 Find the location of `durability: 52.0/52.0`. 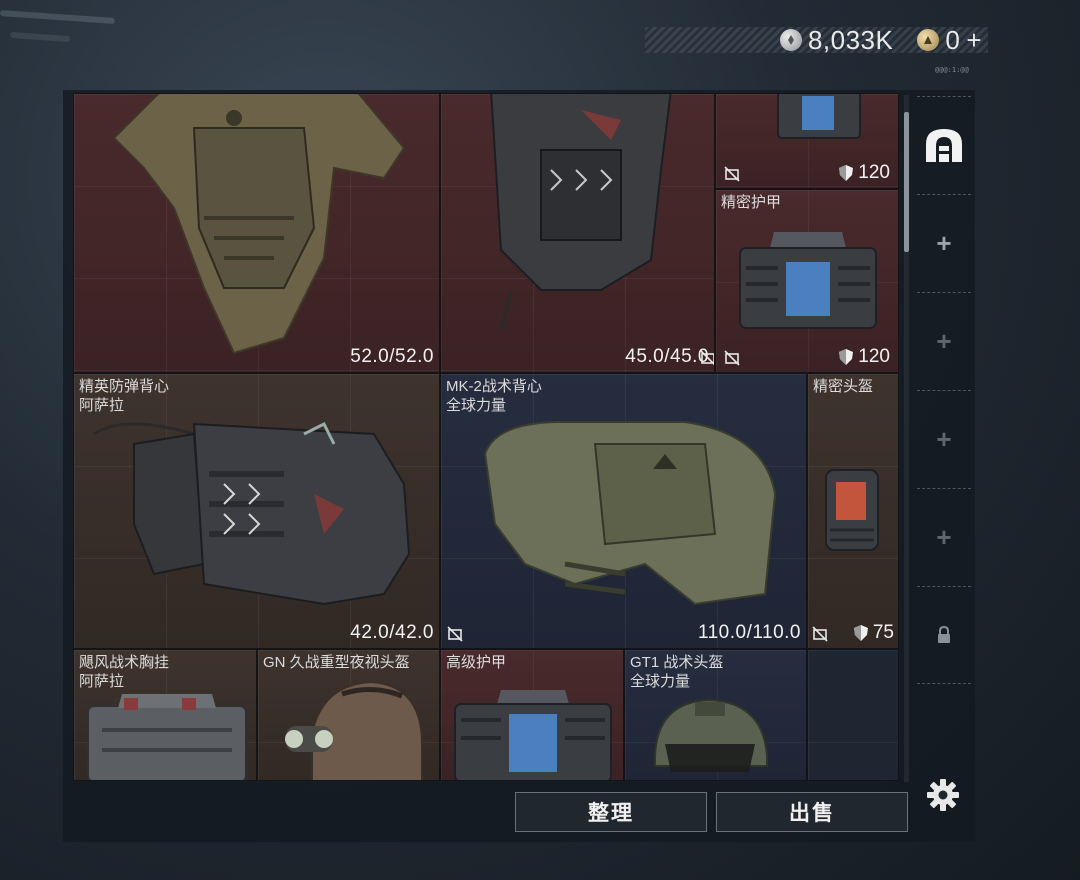

durability: 52.0/52.0 is located at coordinates (392, 356).